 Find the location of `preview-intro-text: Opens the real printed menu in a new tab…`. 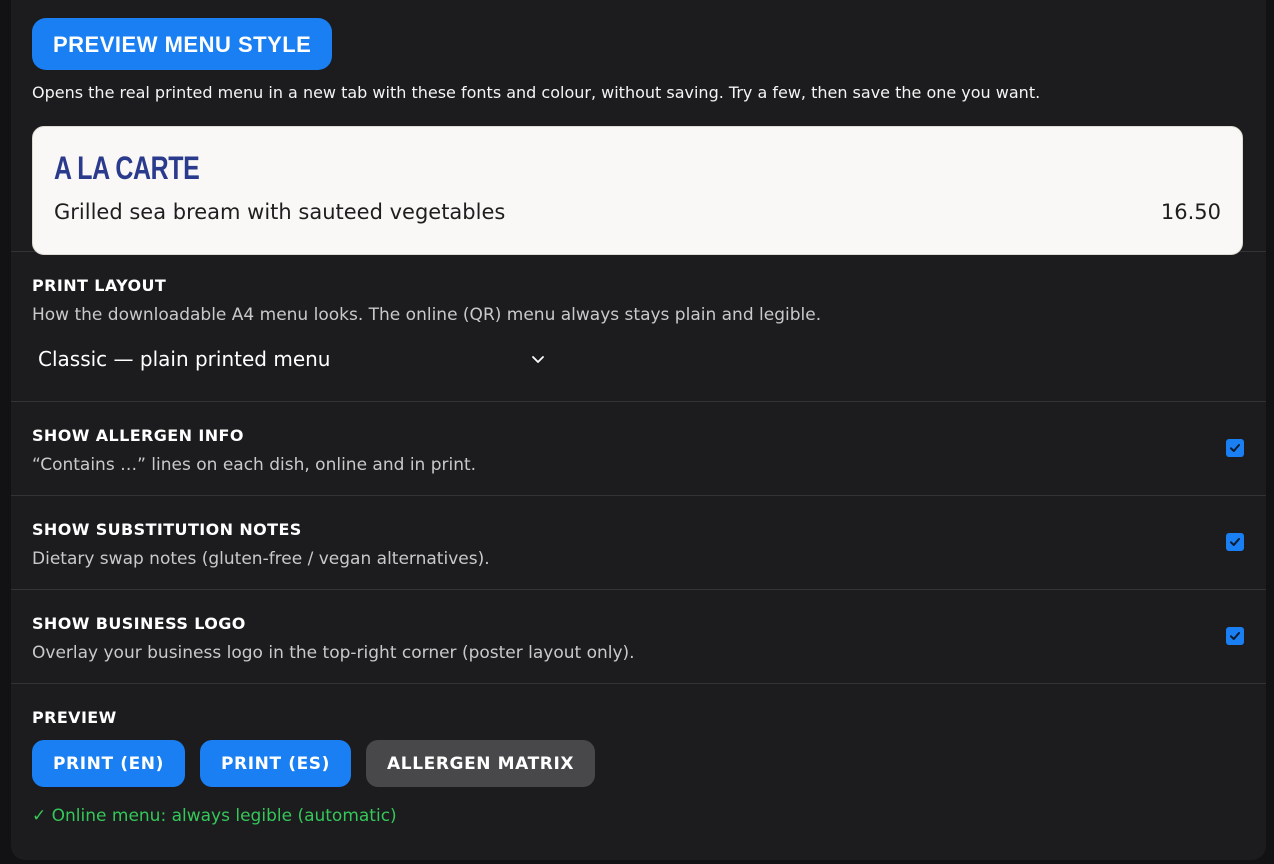

preview-intro-text: Opens the real printed menu in a new tab… is located at coordinates (536, 92).